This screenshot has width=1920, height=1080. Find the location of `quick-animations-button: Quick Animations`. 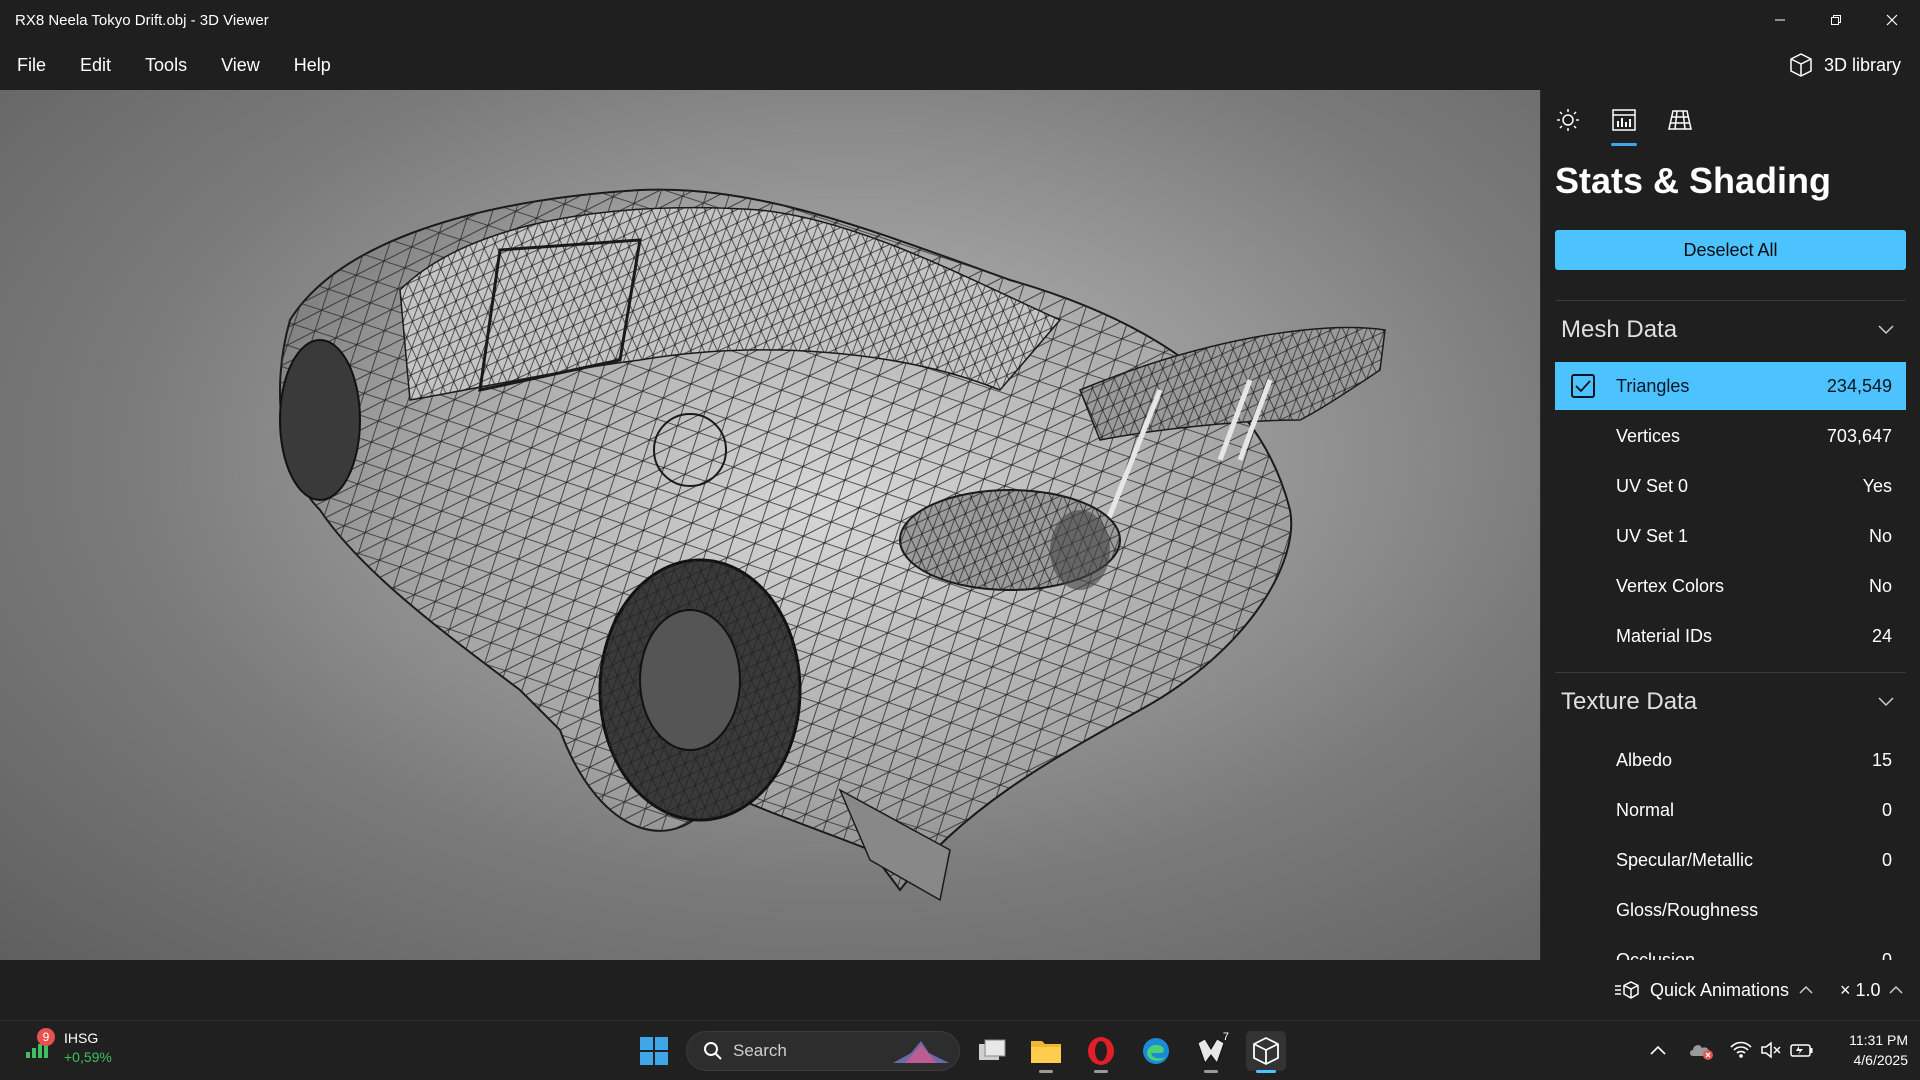

quick-animations-button: Quick Animations is located at coordinates (1713, 990).